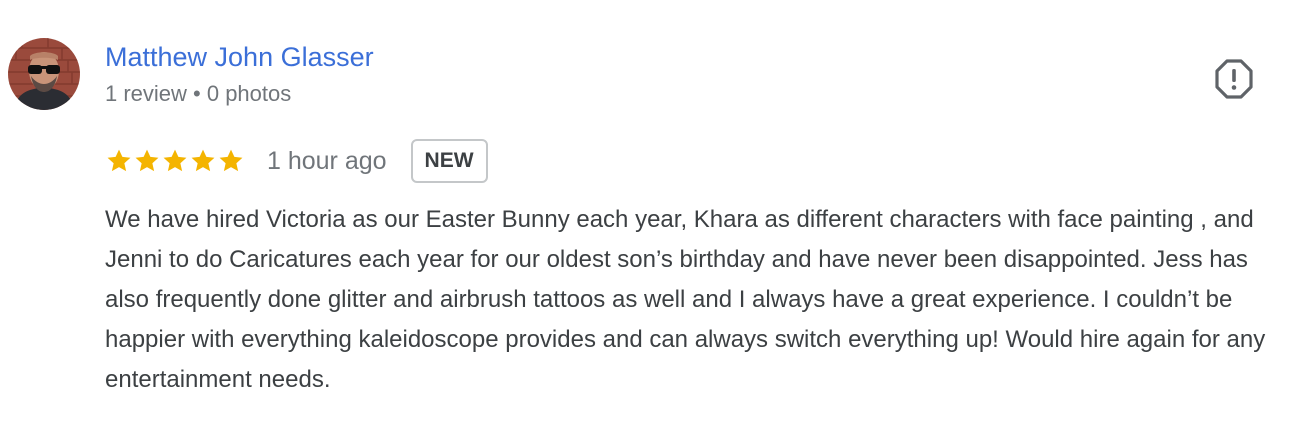  What do you see at coordinates (1234, 79) in the screenshot?
I see `report-flag-icon` at bounding box center [1234, 79].